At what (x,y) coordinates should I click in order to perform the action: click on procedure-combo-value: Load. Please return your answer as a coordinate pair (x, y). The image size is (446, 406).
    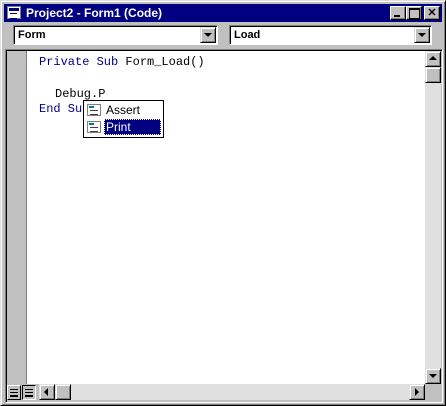
    Looking at the image, I should click on (247, 35).